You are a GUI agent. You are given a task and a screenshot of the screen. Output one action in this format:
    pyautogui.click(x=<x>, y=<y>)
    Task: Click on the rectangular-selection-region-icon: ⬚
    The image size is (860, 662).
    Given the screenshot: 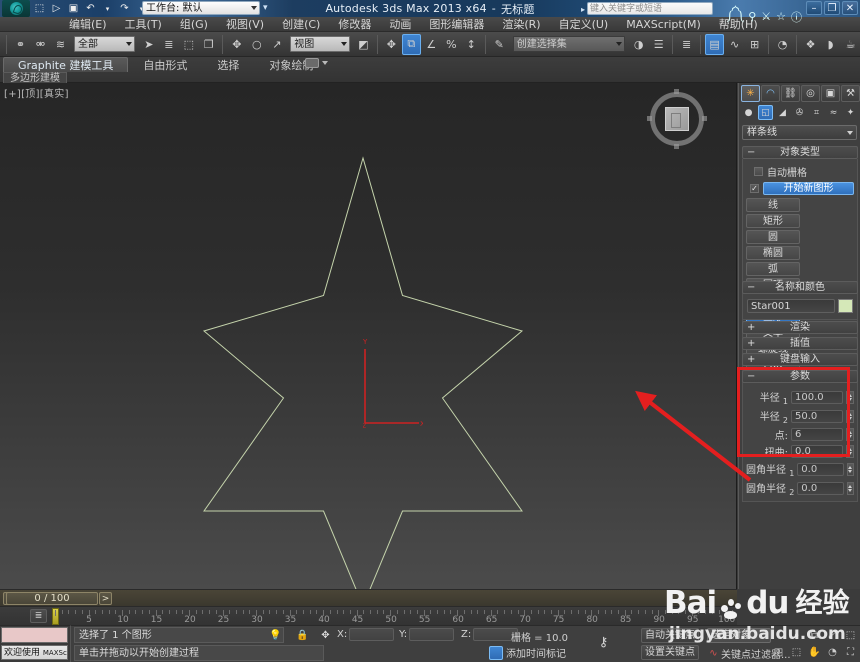 What is the action you would take?
    pyautogui.click(x=188, y=44)
    